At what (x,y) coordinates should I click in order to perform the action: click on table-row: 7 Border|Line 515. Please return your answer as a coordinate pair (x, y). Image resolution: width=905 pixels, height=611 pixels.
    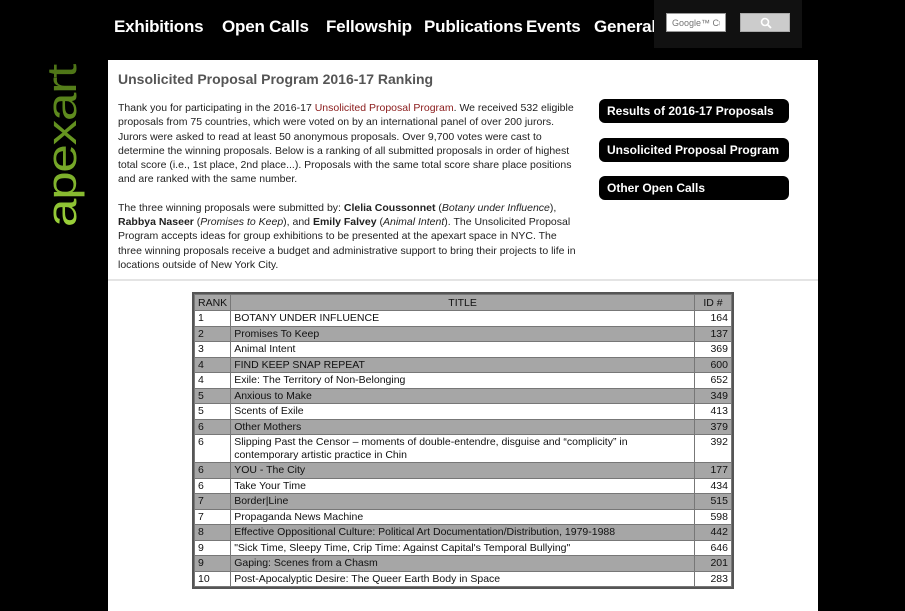
    Looking at the image, I should click on (463, 501).